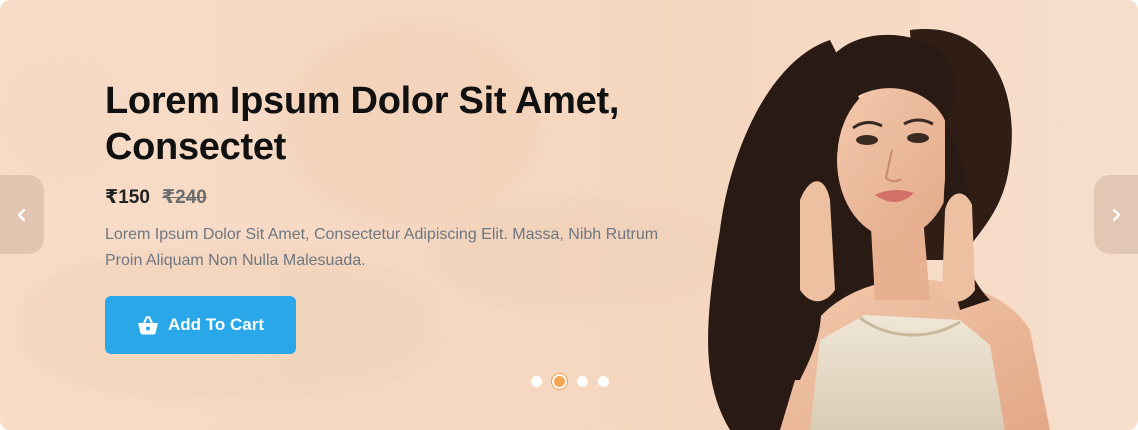  I want to click on previous-slide-button, so click(22, 214).